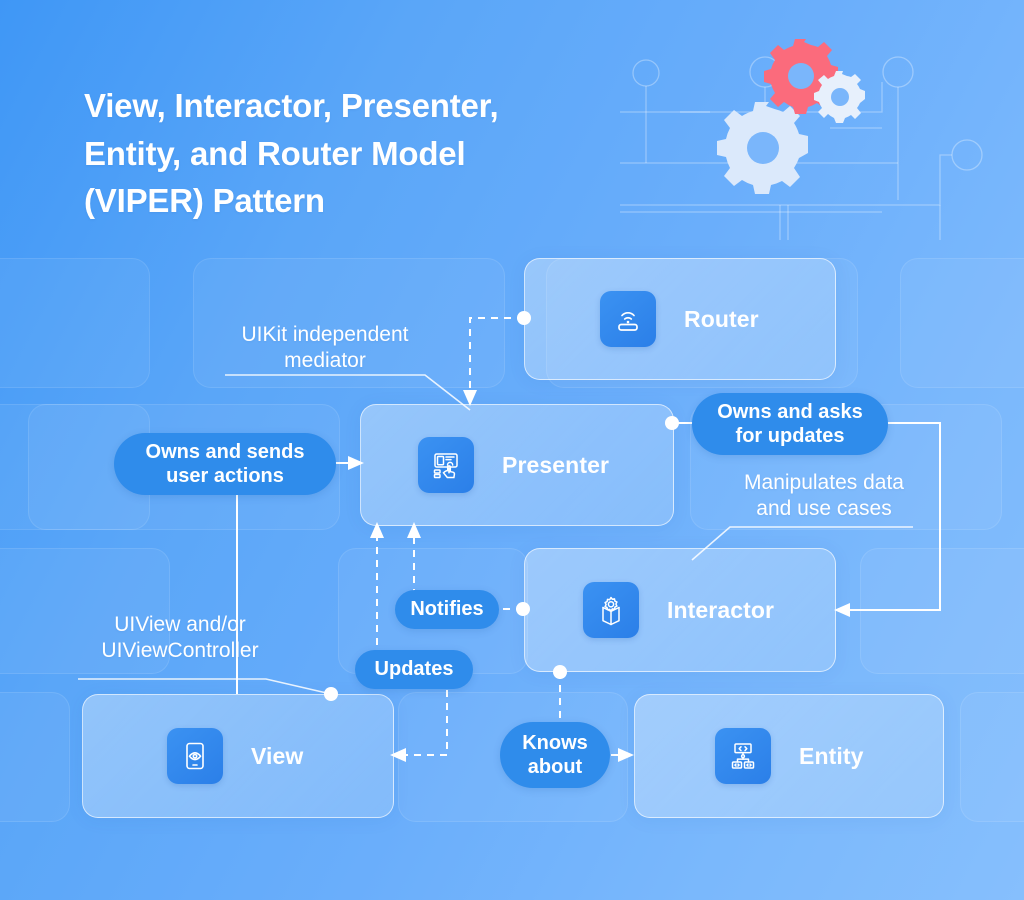 The height and width of the screenshot is (900, 1024). What do you see at coordinates (721, 609) in the screenshot?
I see `node-label: Interactor` at bounding box center [721, 609].